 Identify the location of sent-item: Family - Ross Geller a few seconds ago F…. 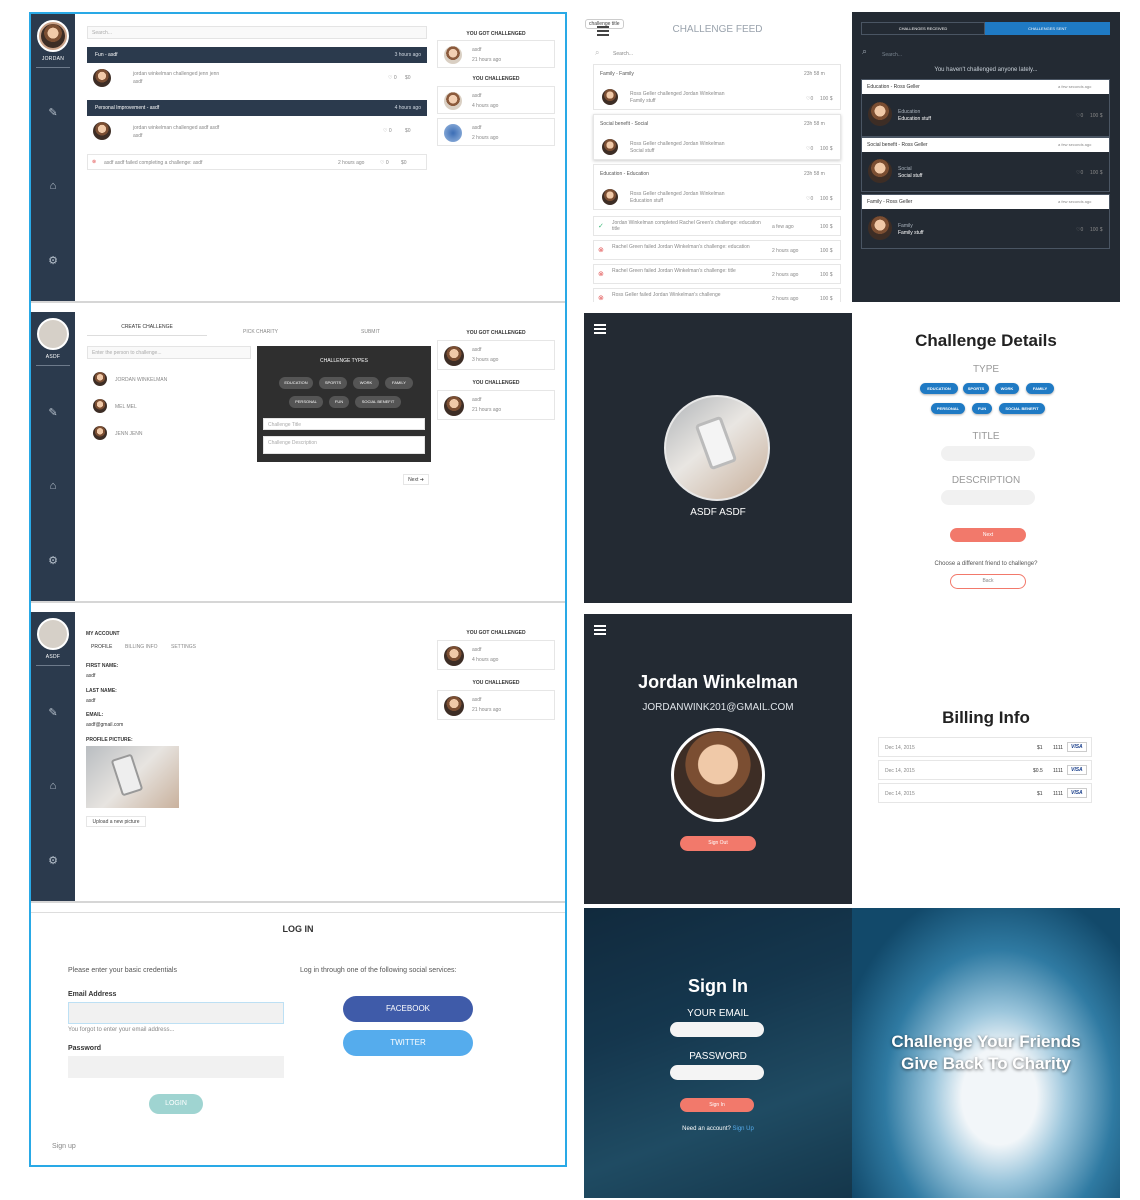
(985, 221).